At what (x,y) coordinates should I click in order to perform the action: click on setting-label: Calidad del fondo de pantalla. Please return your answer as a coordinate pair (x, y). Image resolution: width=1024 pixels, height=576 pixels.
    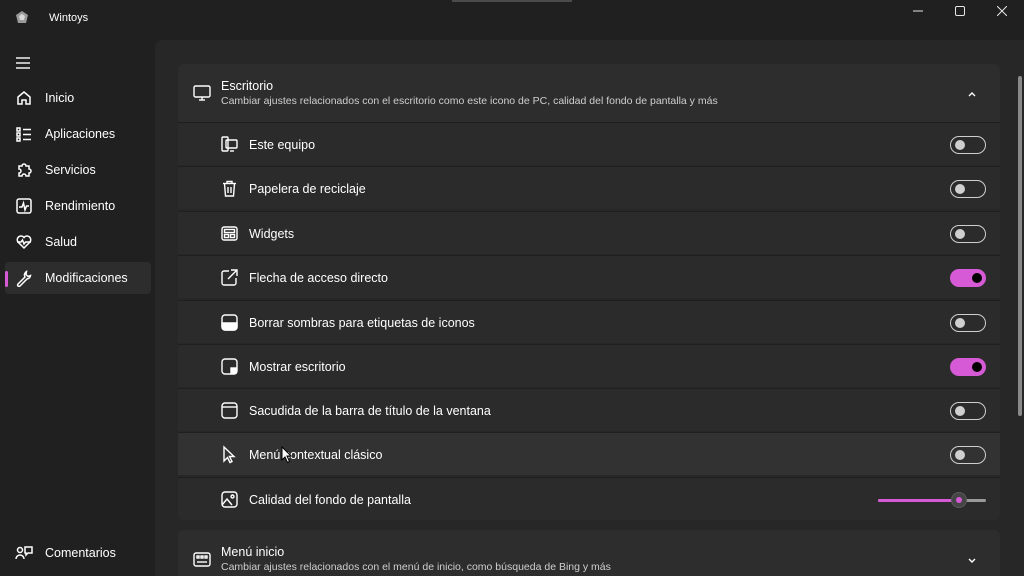
    Looking at the image, I should click on (330, 500).